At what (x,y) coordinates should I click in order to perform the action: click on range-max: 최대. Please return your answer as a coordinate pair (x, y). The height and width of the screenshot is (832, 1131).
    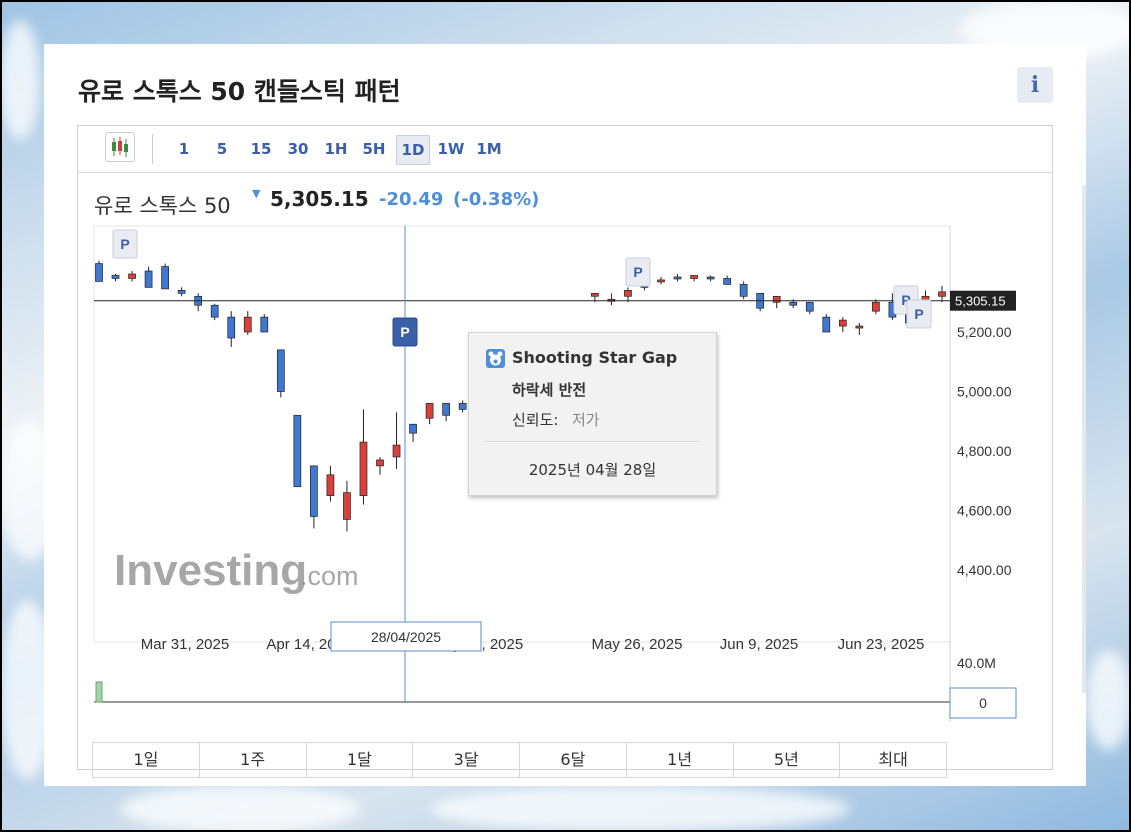
    Looking at the image, I should click on (893, 760).